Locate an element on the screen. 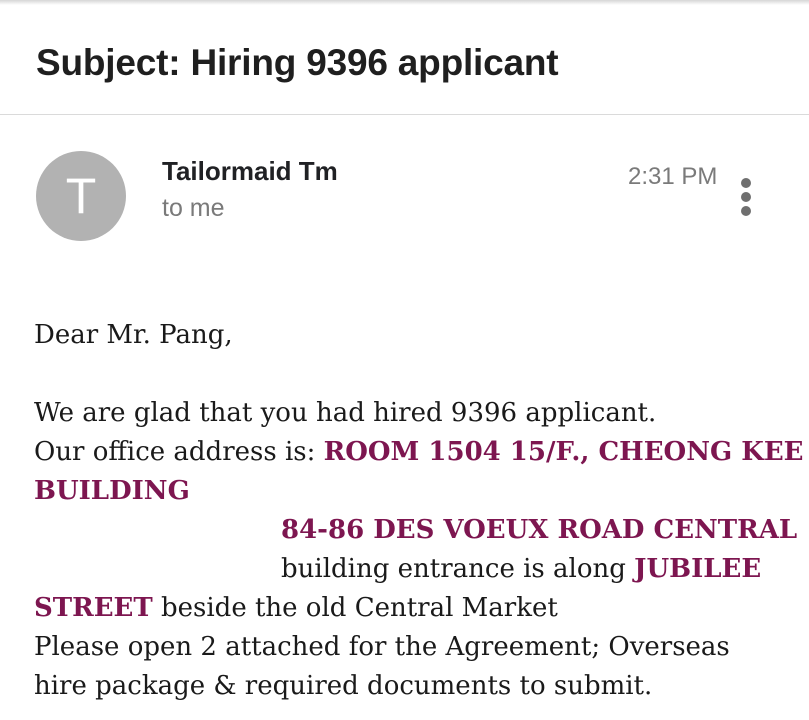 The height and width of the screenshot is (720, 809). address-highlight: BUILDING is located at coordinates (112, 491).